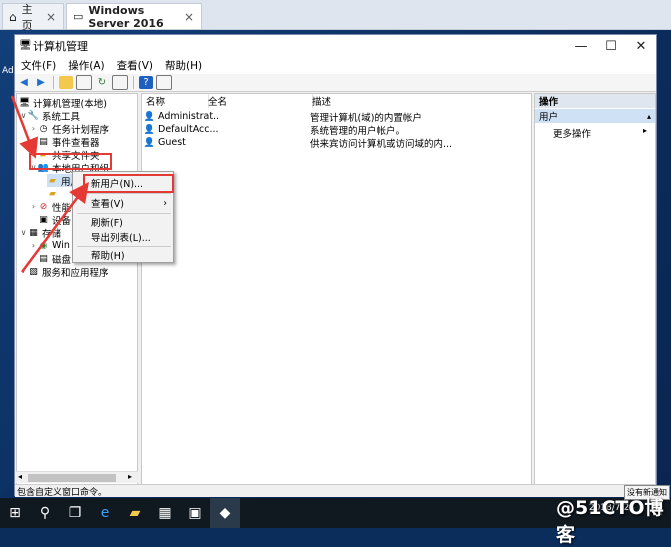 This screenshot has height=547, width=671. What do you see at coordinates (135, 513) in the screenshot?
I see `file-explorer-icon: ▰` at bounding box center [135, 513].